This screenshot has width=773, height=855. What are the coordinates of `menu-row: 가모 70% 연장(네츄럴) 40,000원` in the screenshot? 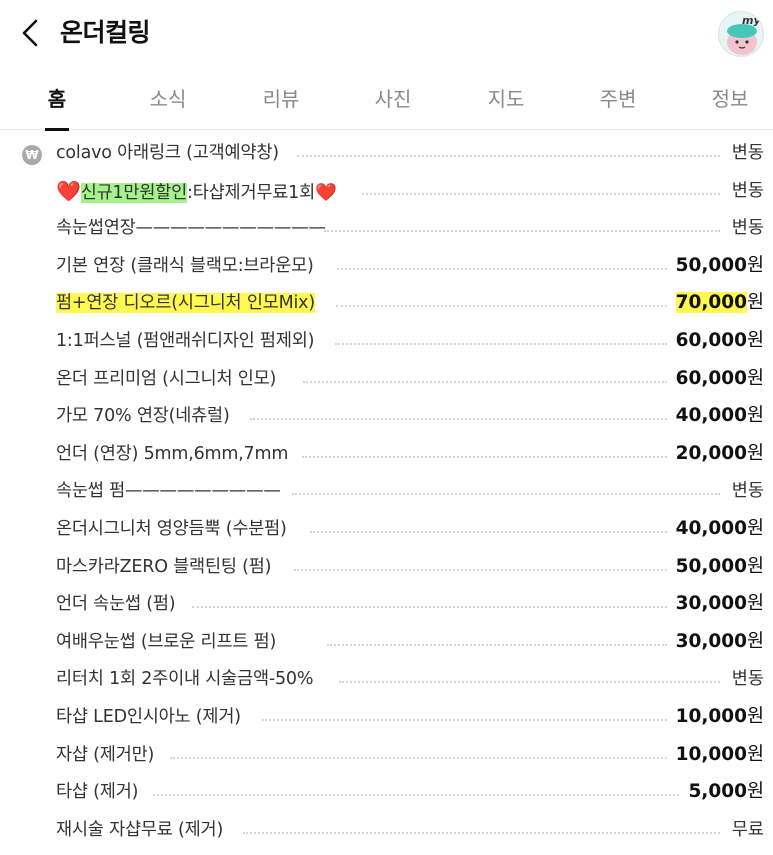 It's located at (386, 416).